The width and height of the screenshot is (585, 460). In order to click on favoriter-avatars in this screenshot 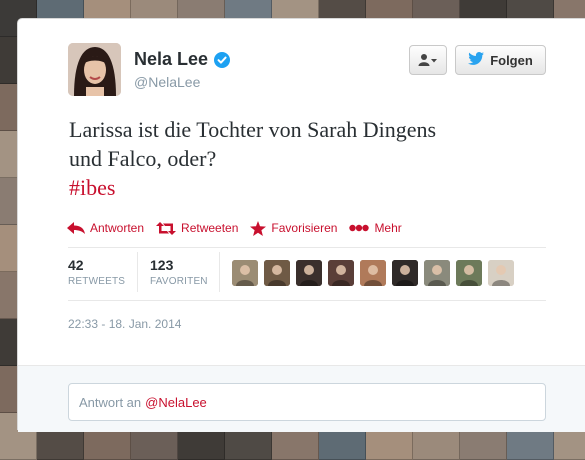, I will do `click(376, 273)`.